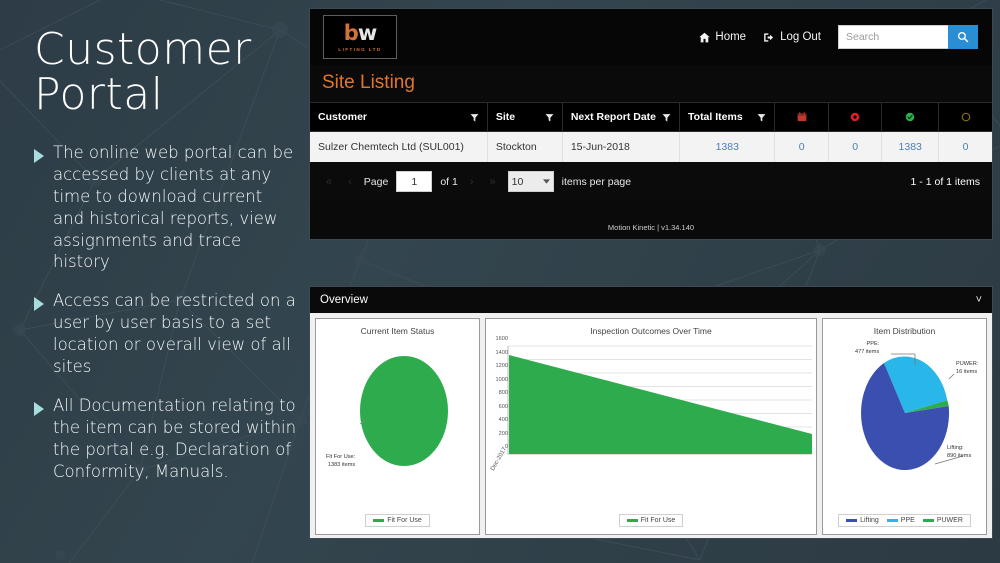 The width and height of the screenshot is (1000, 563). What do you see at coordinates (951, 376) in the screenshot?
I see `leader-line` at bounding box center [951, 376].